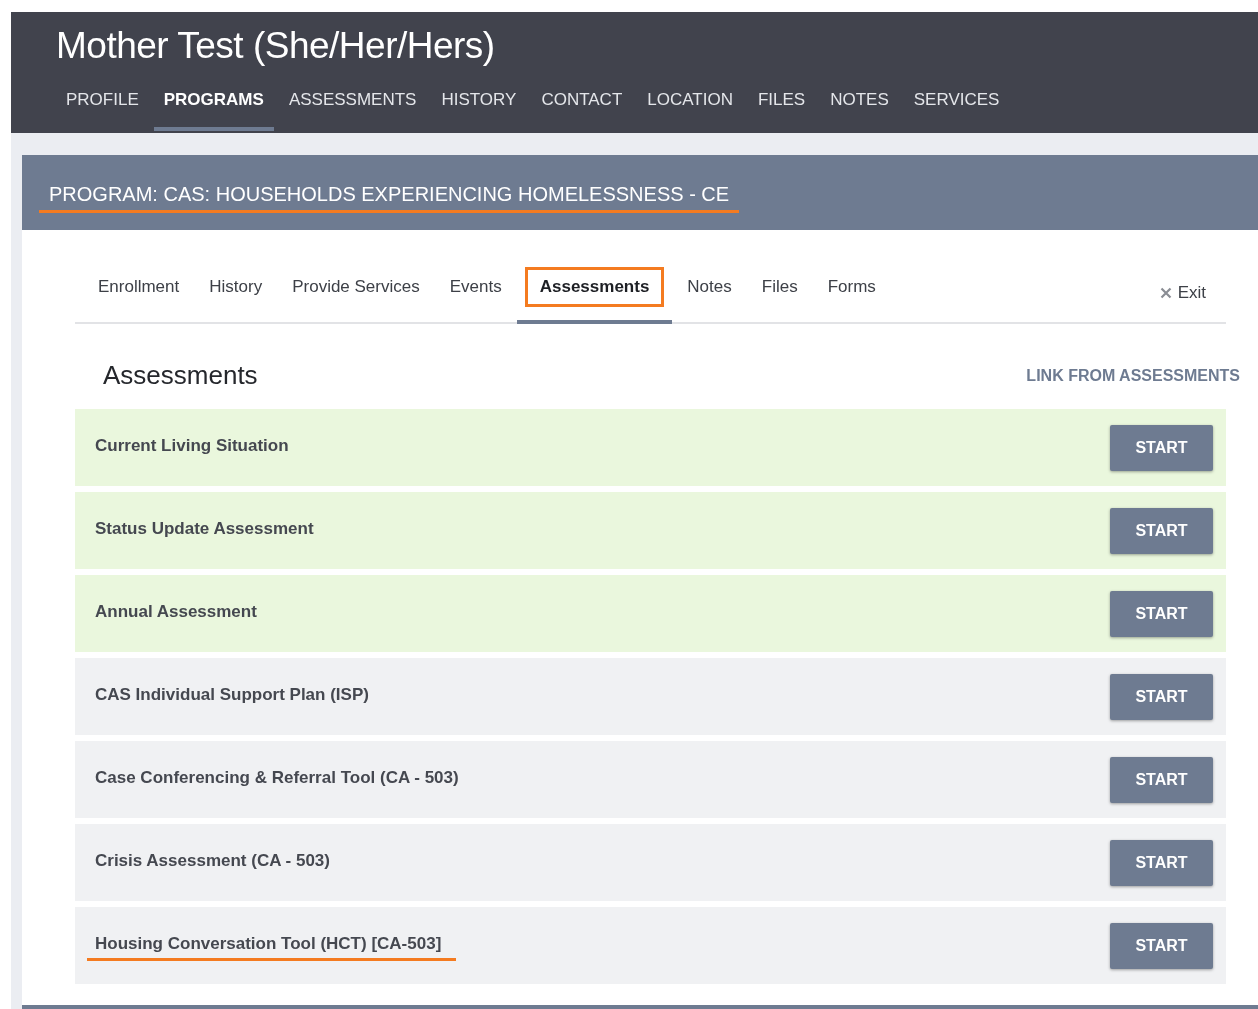 The width and height of the screenshot is (1258, 1009). I want to click on program-tab: Events, so click(475, 295).